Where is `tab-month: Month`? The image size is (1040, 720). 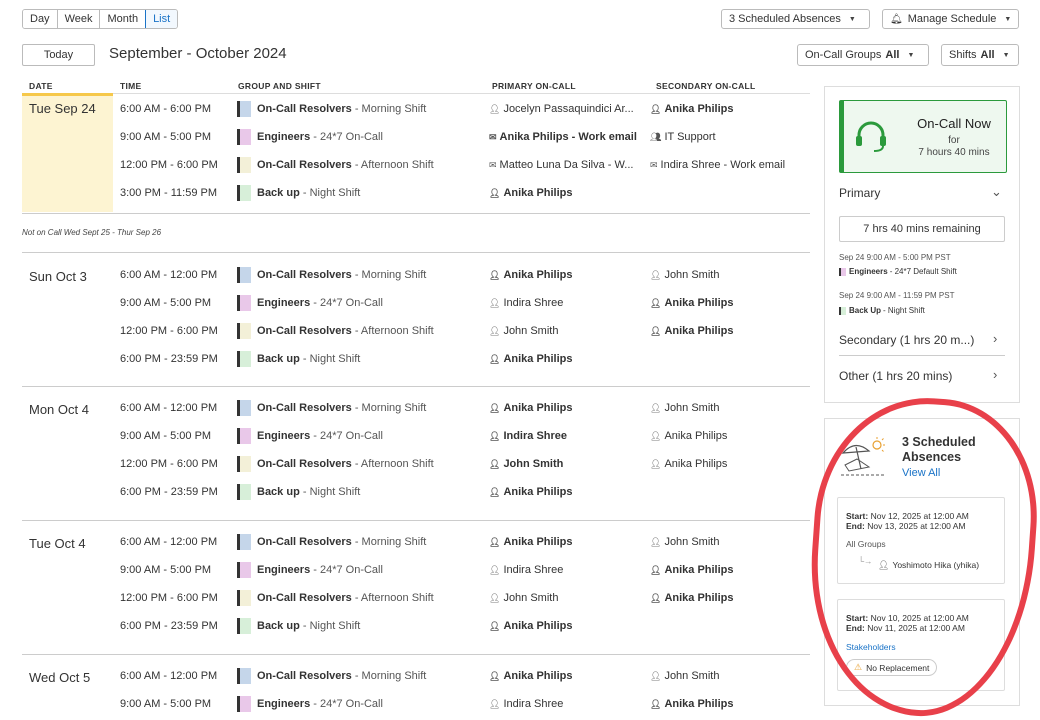 tab-month: Month is located at coordinates (123, 19).